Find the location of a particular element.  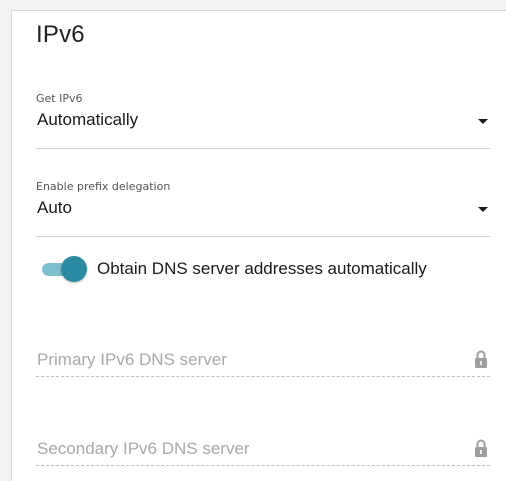

prefix-delegation-underline is located at coordinates (263, 236).